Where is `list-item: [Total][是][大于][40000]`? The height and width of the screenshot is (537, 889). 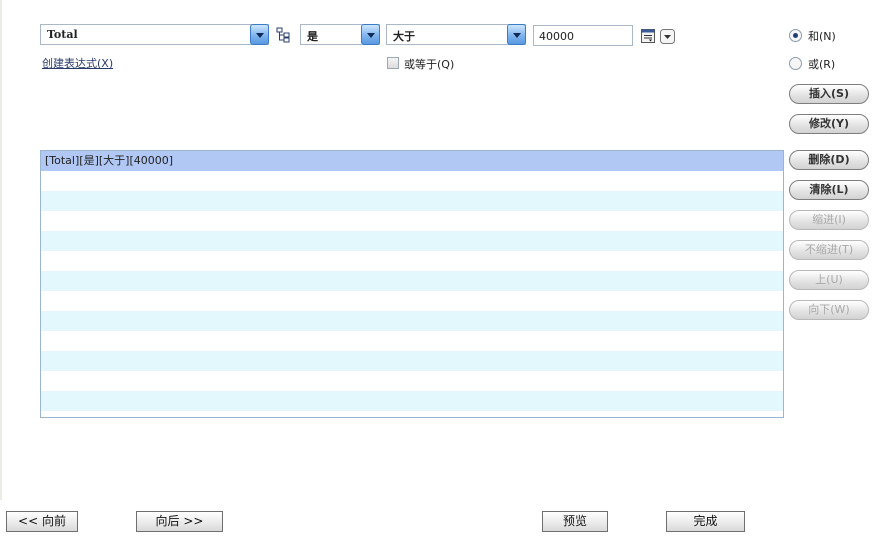
list-item: [Total][是][大于][40000] is located at coordinates (412, 161).